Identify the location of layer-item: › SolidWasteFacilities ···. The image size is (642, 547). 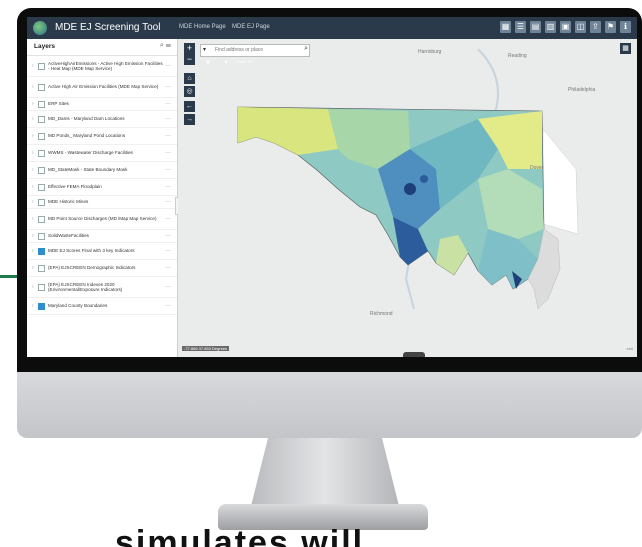
(102, 236).